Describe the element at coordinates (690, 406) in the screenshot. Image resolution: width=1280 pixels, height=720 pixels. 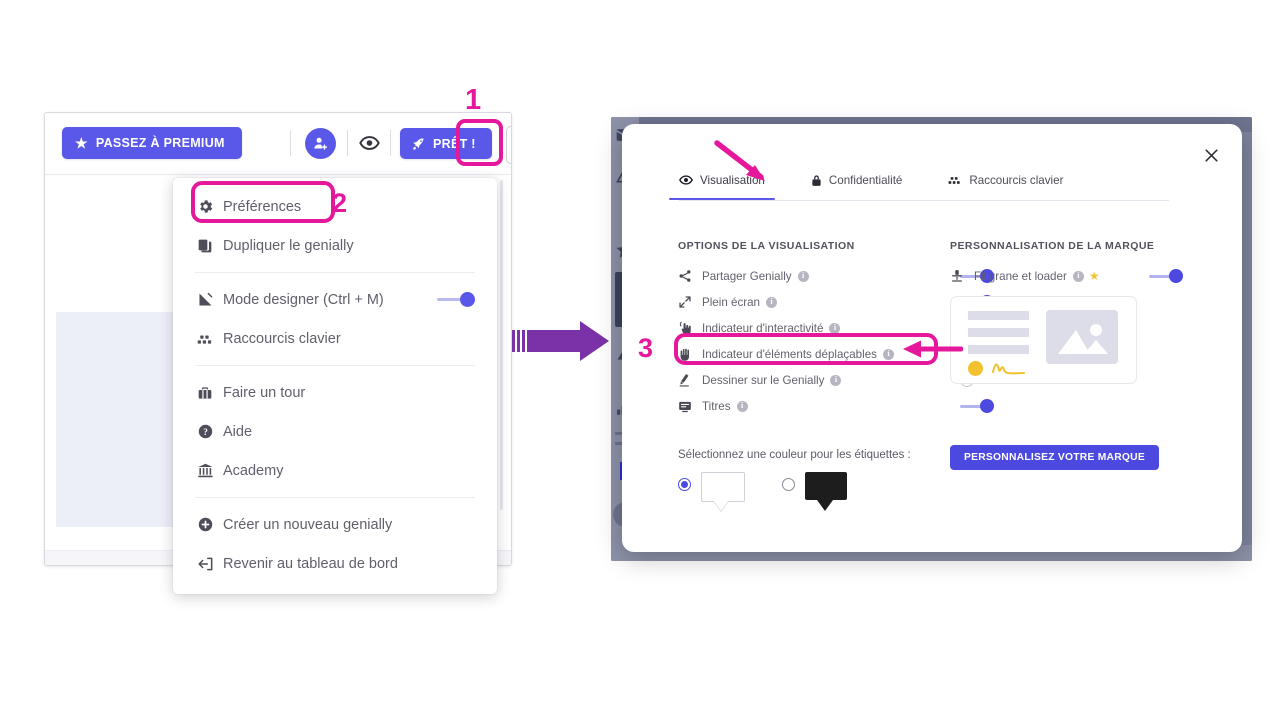
I see `titles-icon` at that location.